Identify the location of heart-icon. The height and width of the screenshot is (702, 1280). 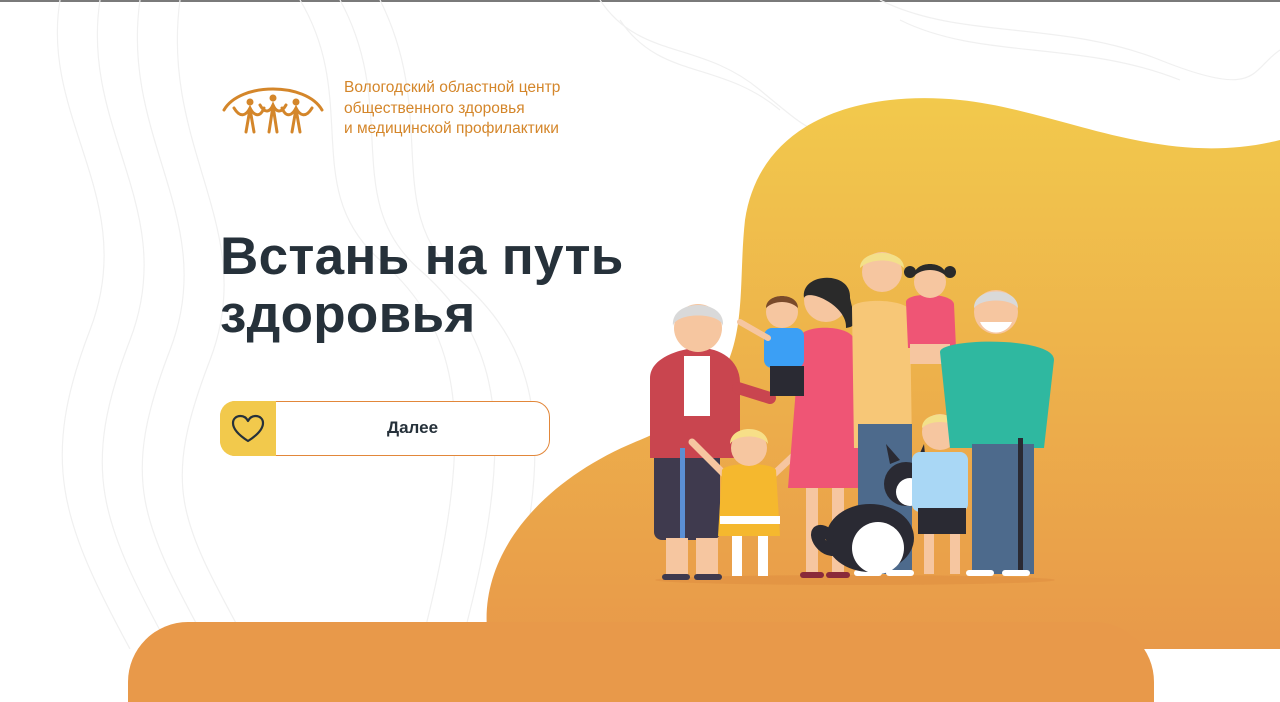
(248, 428).